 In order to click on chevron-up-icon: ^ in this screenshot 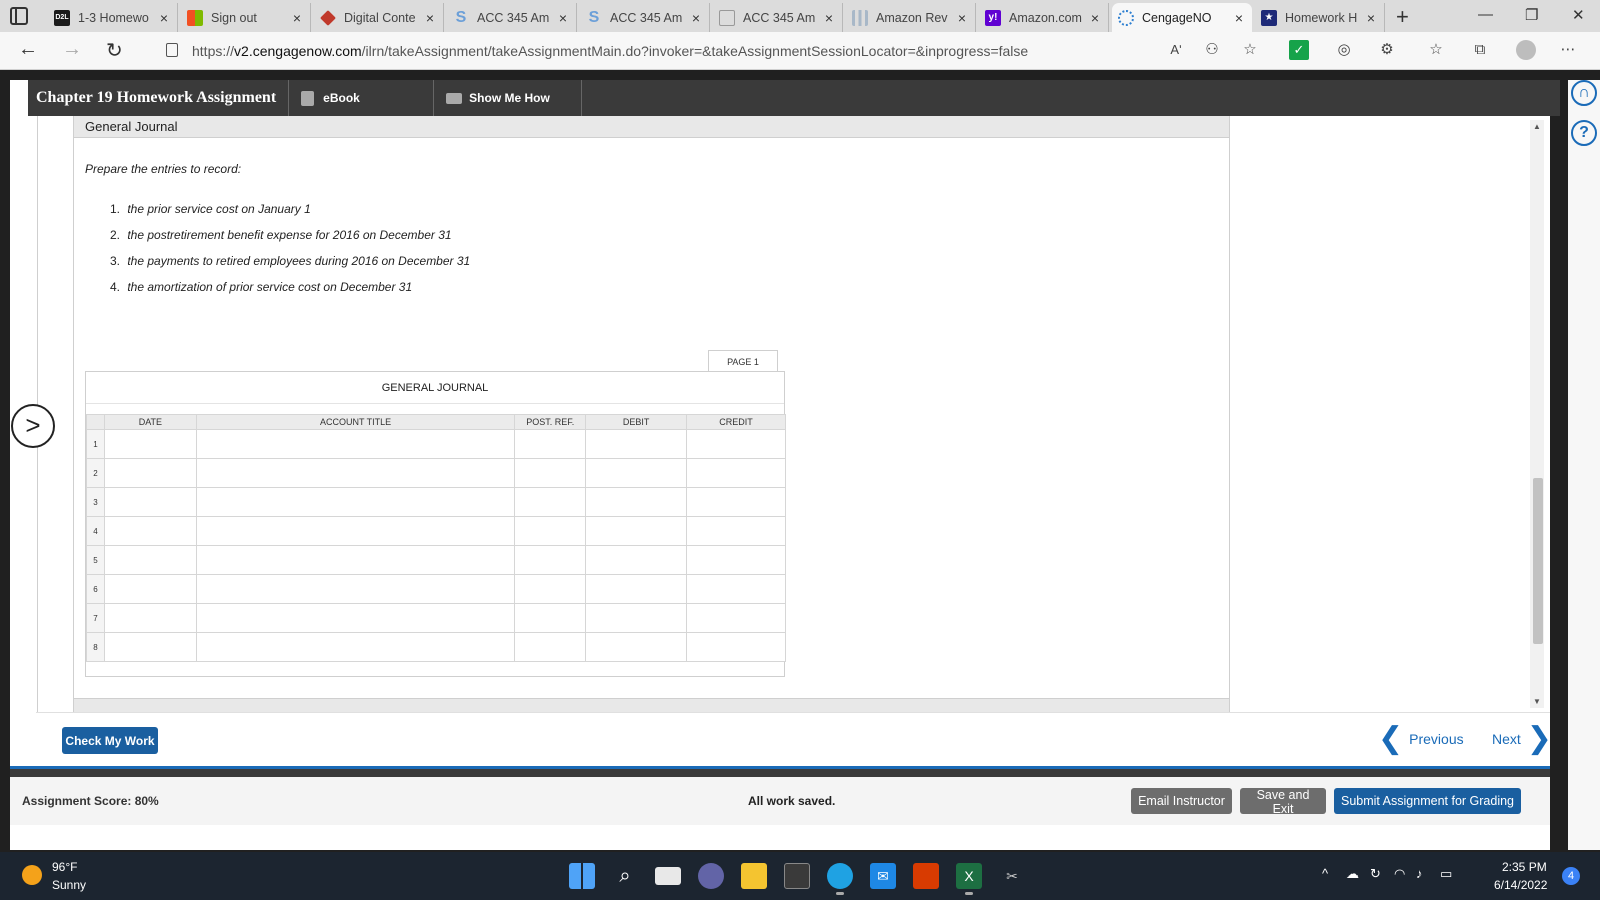, I will do `click(1325, 873)`.